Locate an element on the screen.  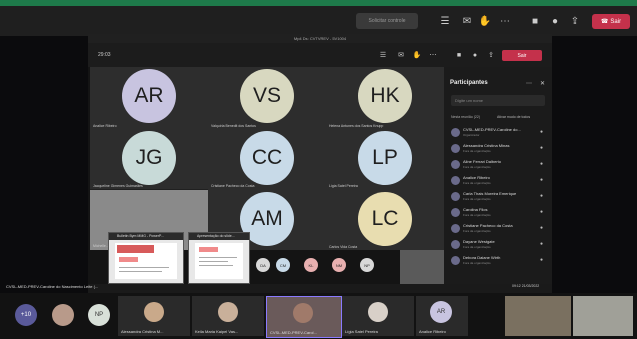
participant-name: Helena Antunes dos Santos Knupp is located at coordinates (356, 126).